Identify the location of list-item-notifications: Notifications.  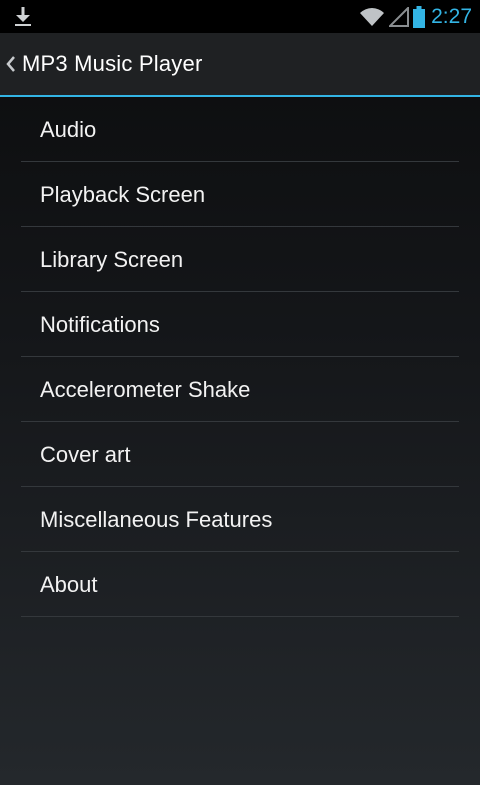
(240, 324).